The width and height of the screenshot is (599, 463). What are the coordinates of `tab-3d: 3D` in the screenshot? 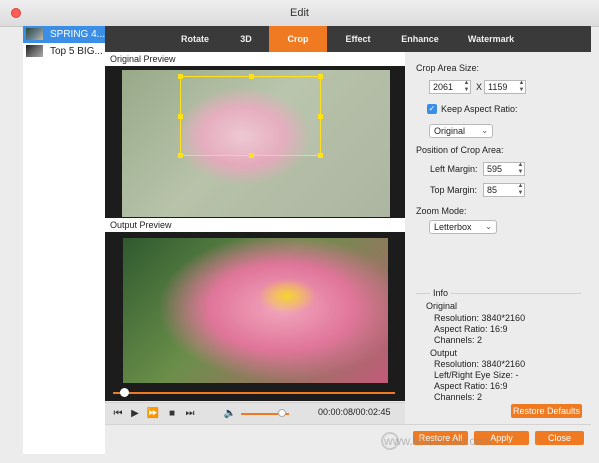 It's located at (246, 39).